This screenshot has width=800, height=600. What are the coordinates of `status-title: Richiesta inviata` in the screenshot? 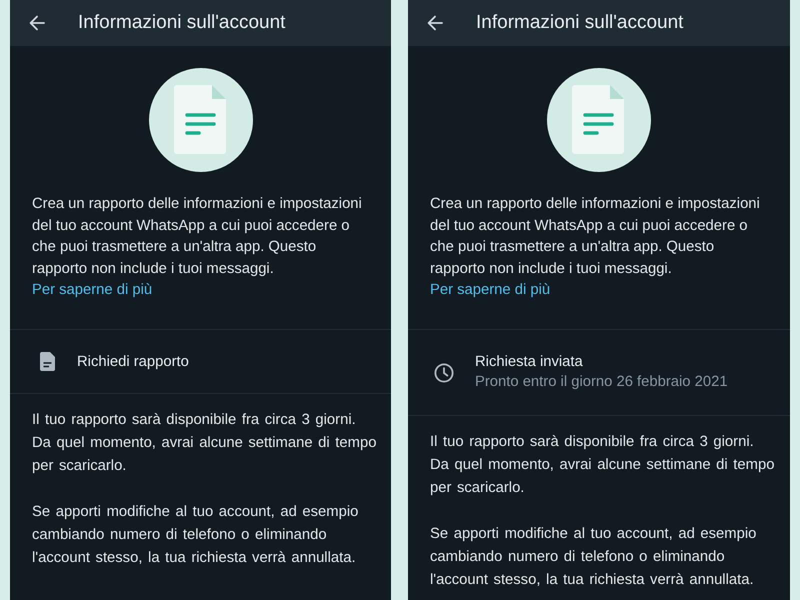 It's located at (529, 362).